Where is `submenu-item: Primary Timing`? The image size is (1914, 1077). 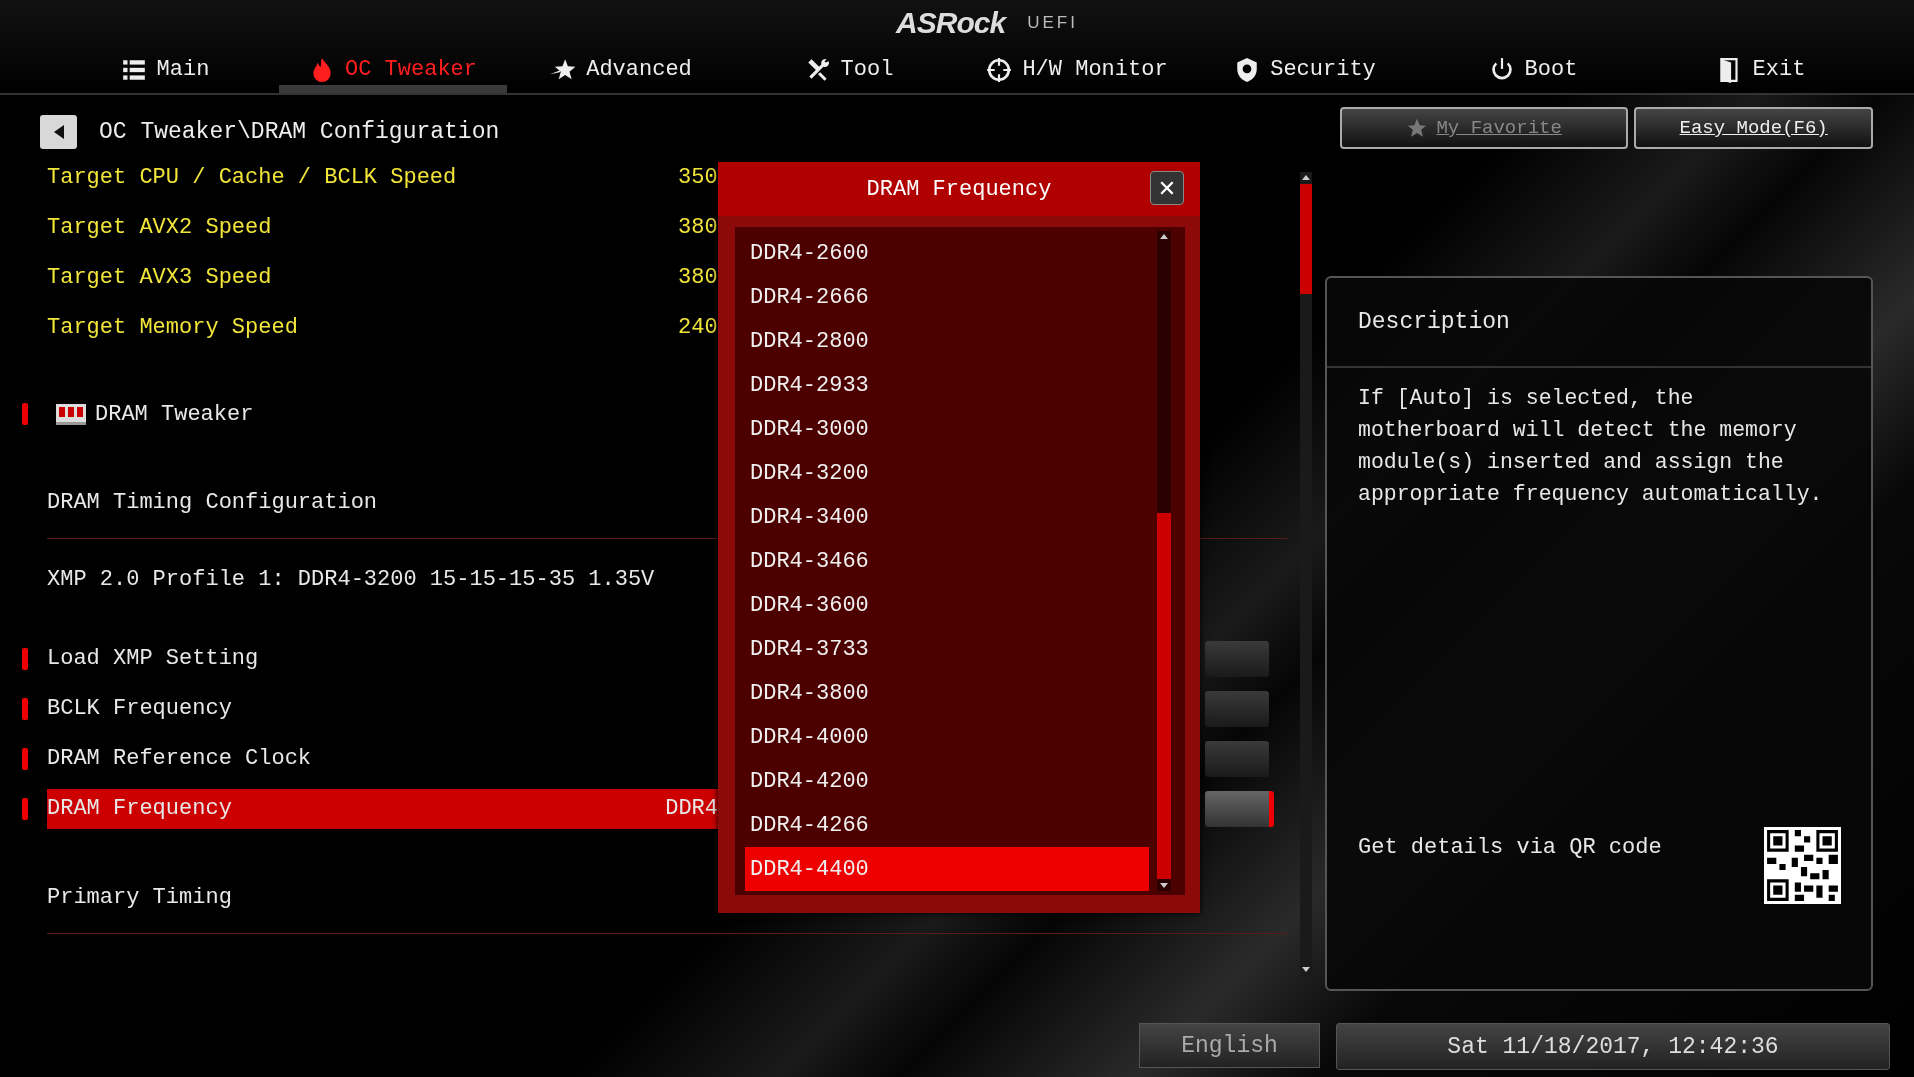
submenu-item: Primary Timing is located at coordinates (362, 897).